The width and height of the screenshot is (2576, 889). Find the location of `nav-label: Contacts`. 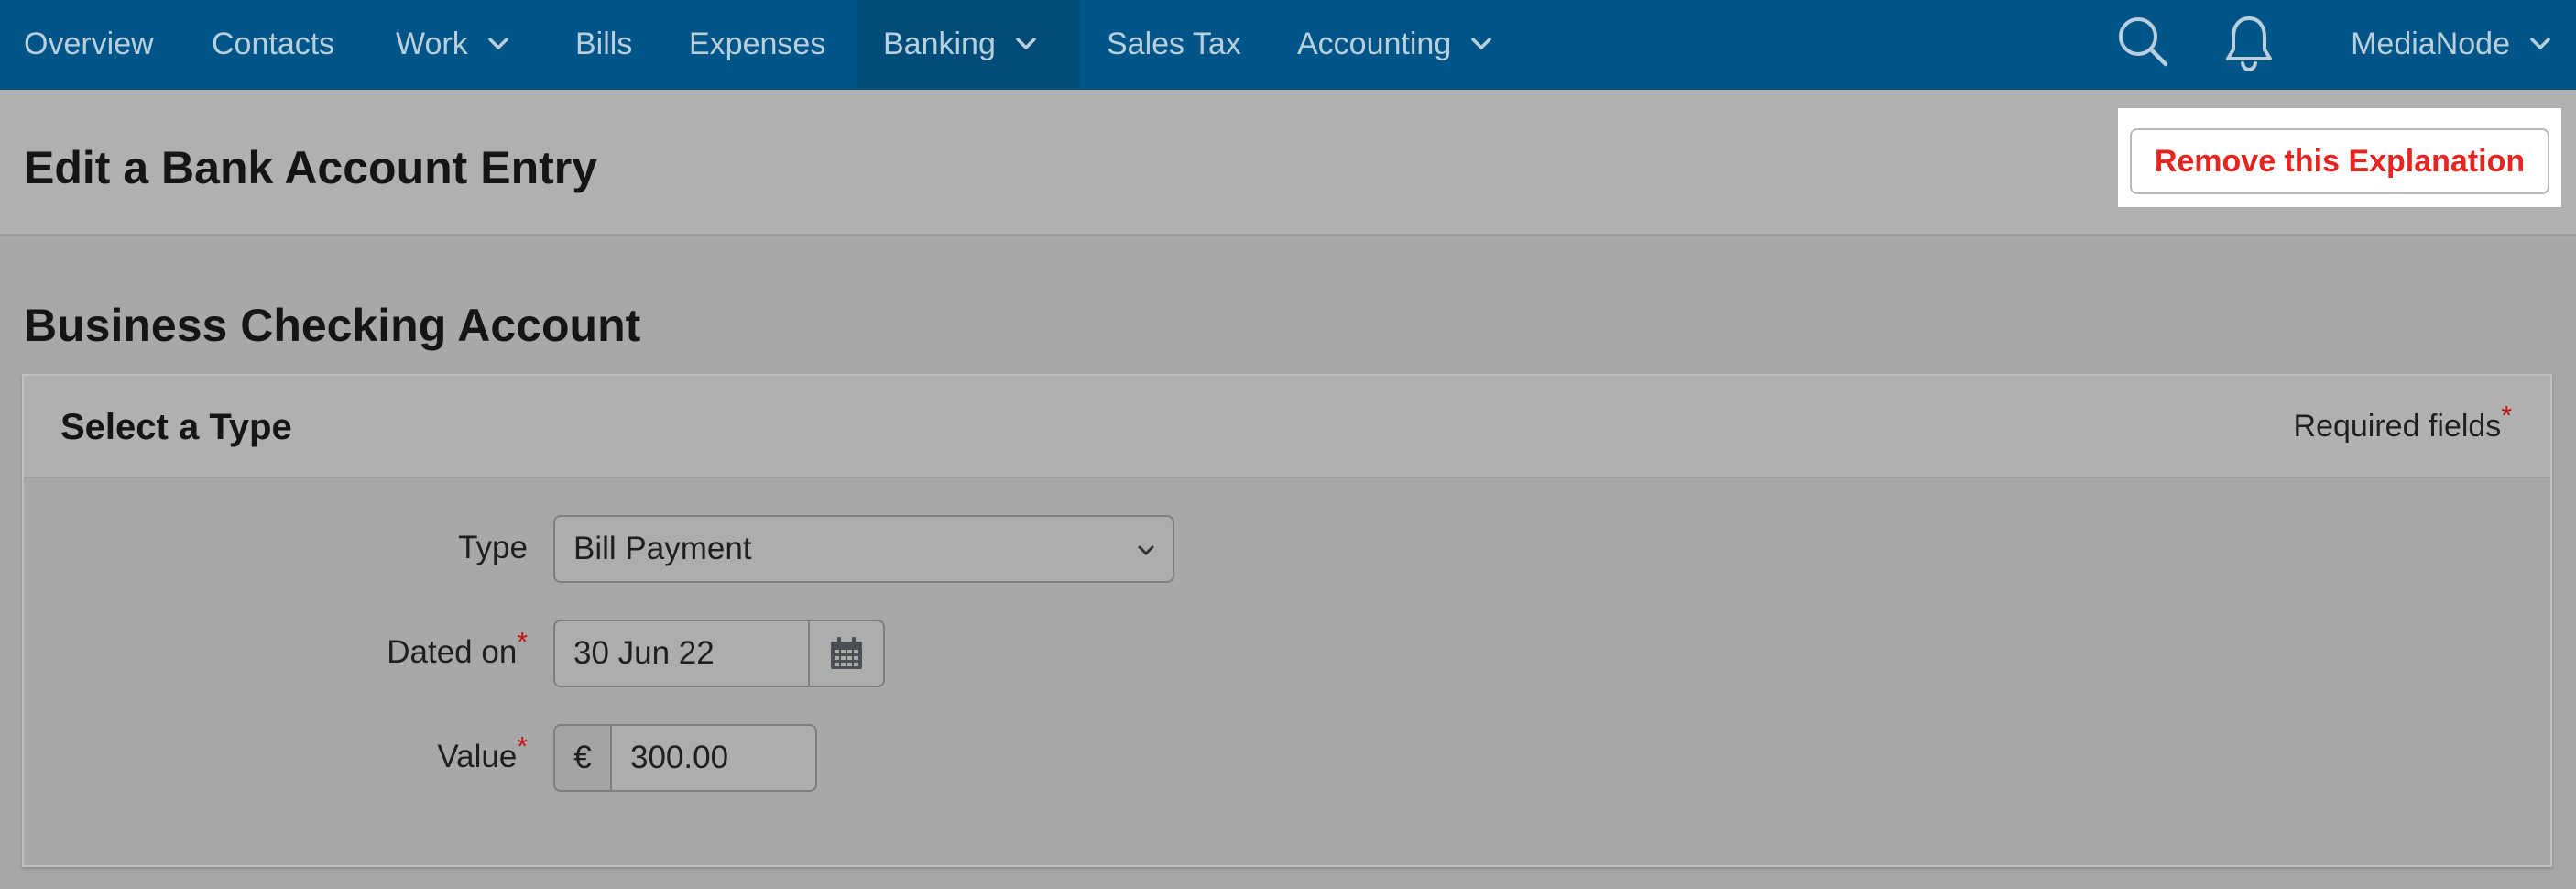

nav-label: Contacts is located at coordinates (274, 43).